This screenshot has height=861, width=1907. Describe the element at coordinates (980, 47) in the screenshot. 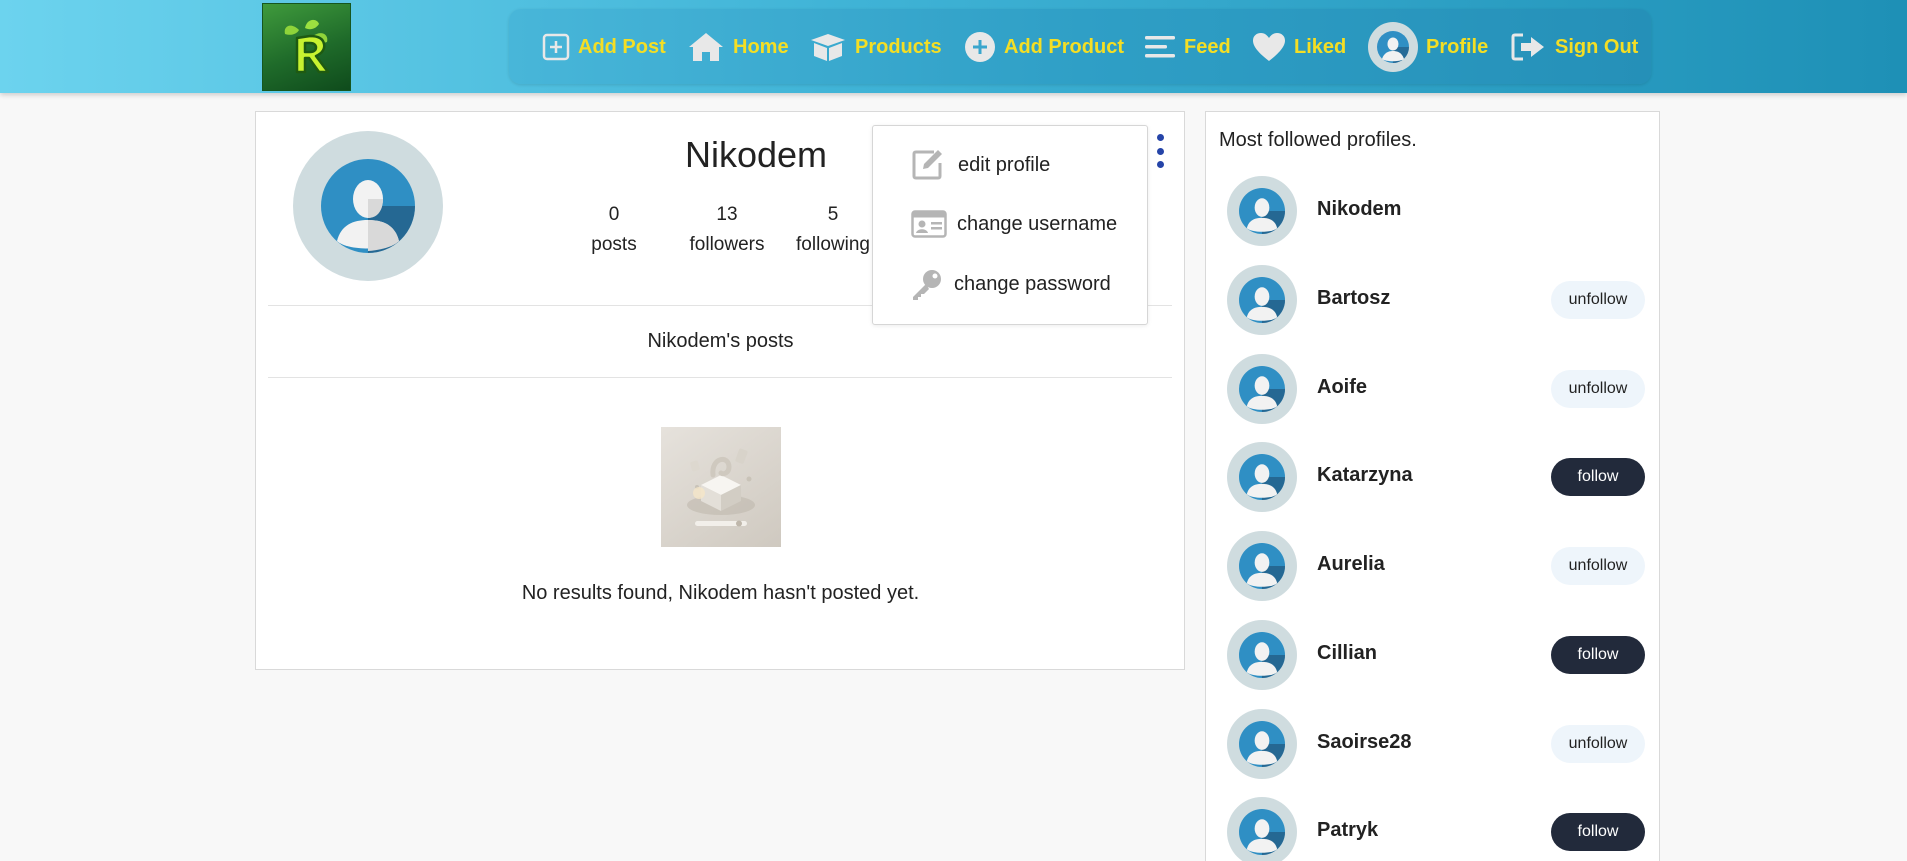

I see `plus-circle-icon` at that location.